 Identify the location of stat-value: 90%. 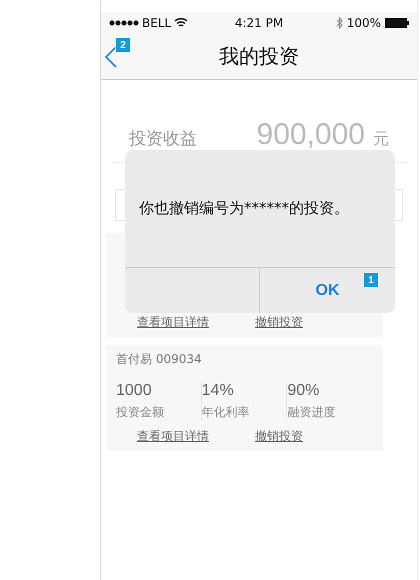
(303, 391).